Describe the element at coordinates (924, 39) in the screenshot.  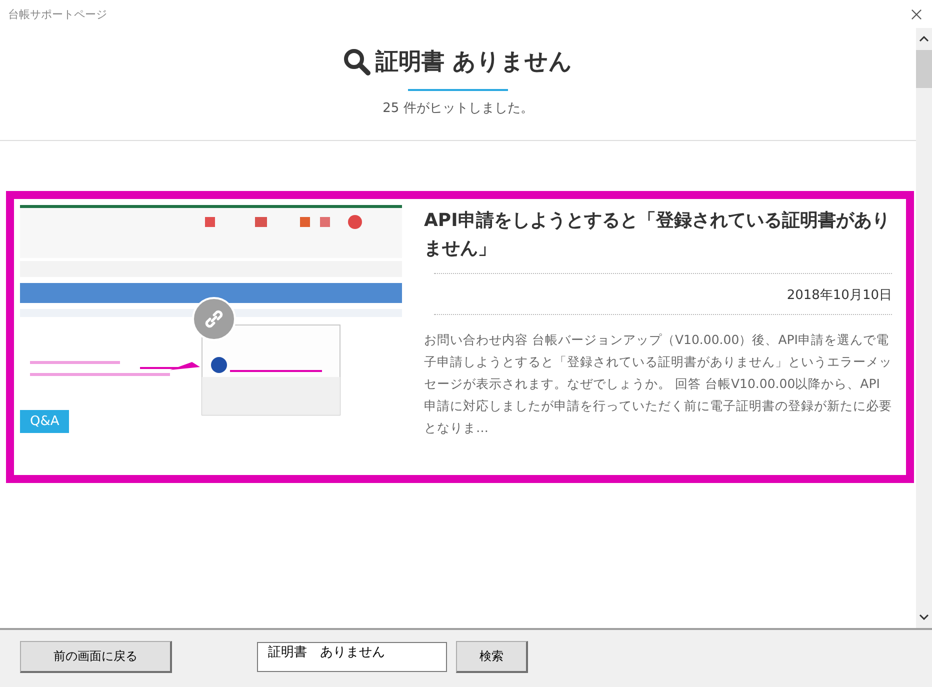
I see `scroll-up-icon` at that location.